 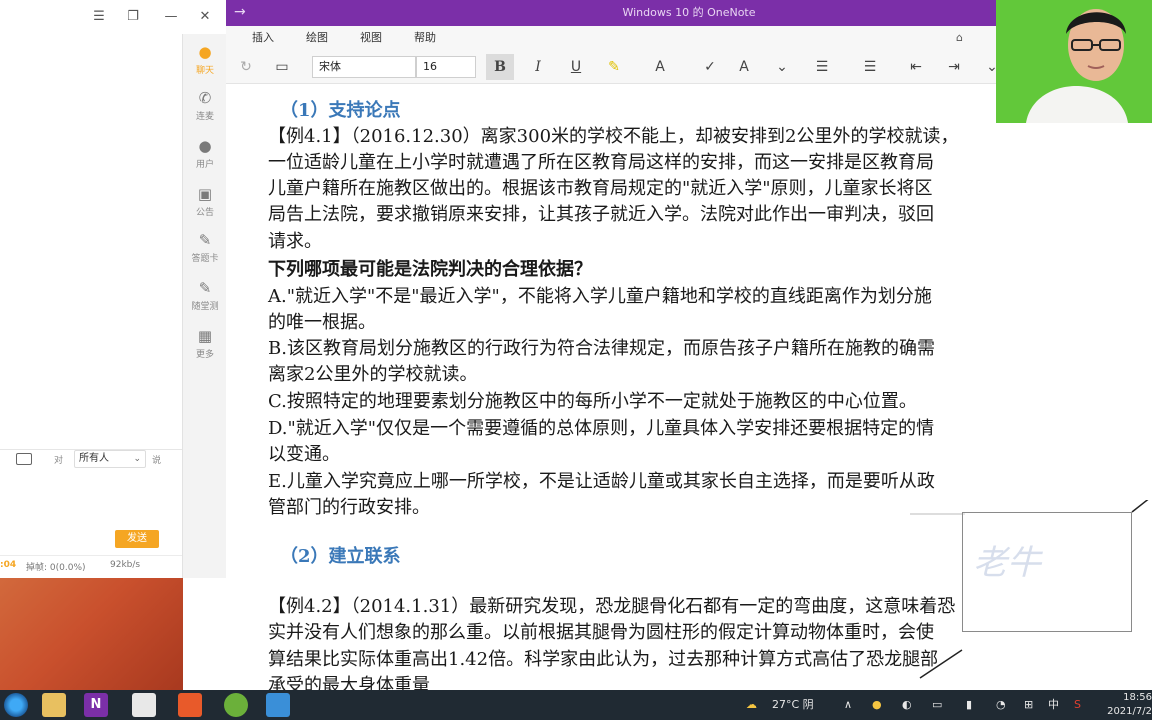 I want to click on option-line: 以变通。, so click(x=304, y=454).